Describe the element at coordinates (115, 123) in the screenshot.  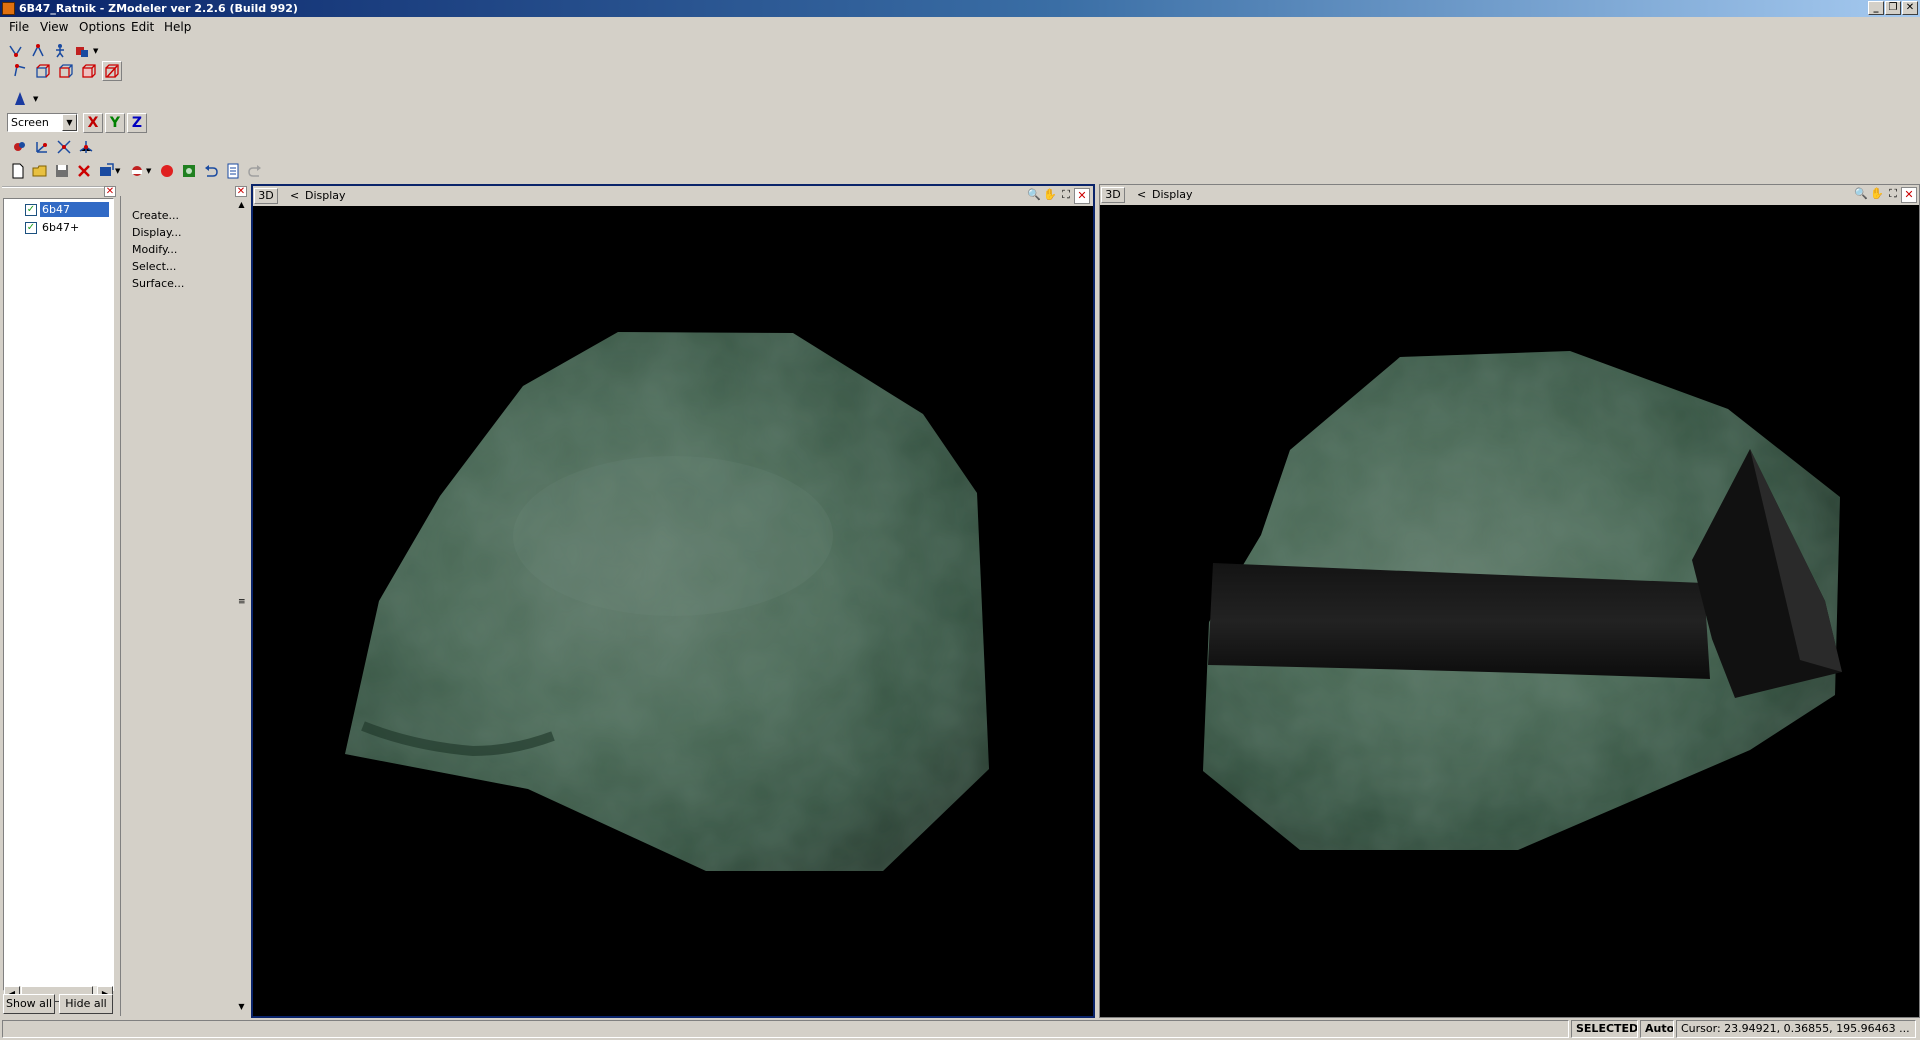
I see `axis-y-toggle: Y` at that location.